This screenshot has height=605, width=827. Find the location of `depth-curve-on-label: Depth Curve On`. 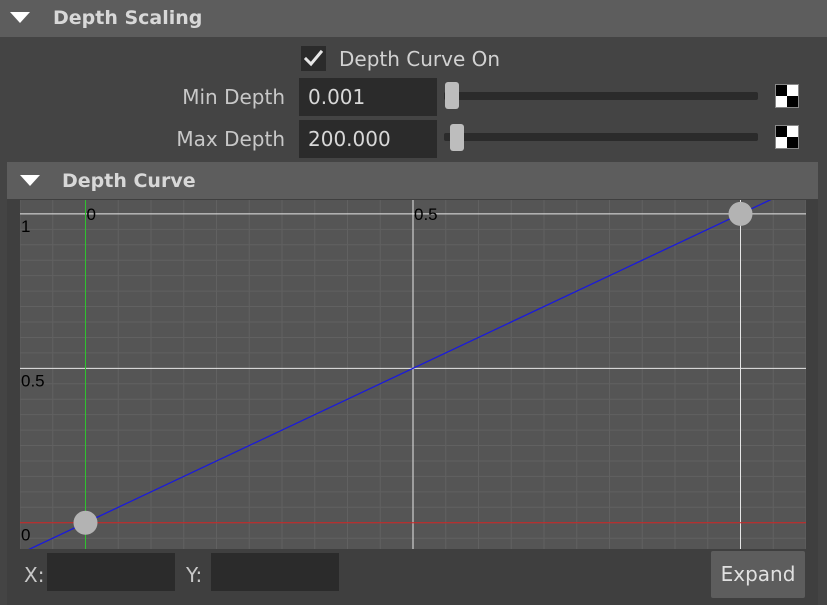

depth-curve-on-label: Depth Curve On is located at coordinates (420, 59).